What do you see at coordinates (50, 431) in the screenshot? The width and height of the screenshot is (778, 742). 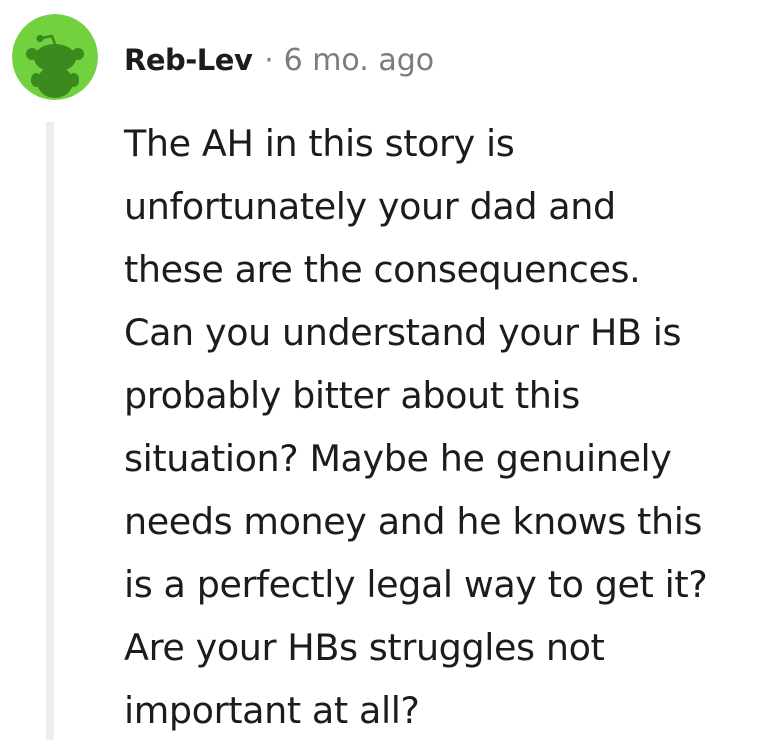 I see `thread-collapse-line` at bounding box center [50, 431].